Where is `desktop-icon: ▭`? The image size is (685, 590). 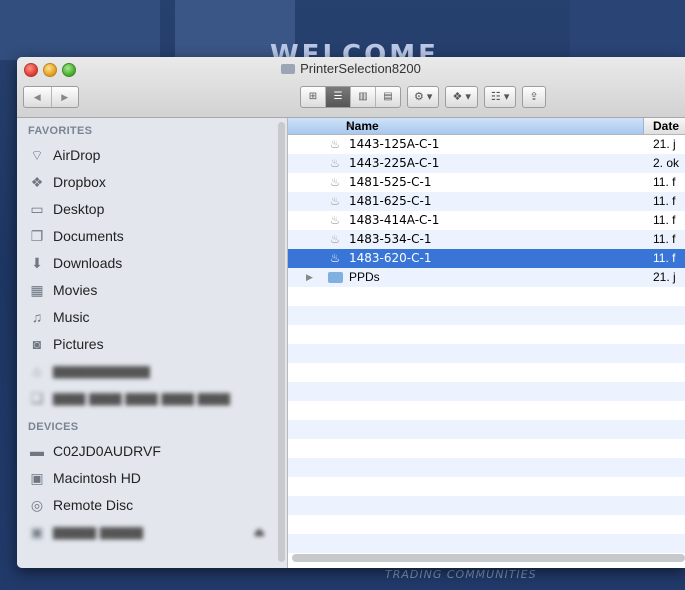 desktop-icon: ▭ is located at coordinates (37, 208).